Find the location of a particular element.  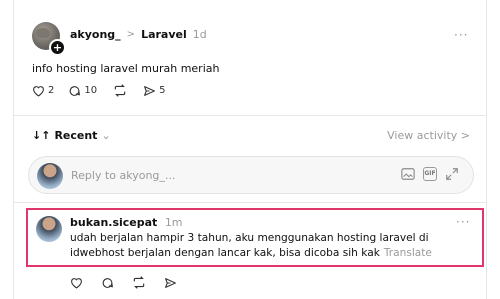

sort-arrows-icon: ↓↑ is located at coordinates (41, 135).